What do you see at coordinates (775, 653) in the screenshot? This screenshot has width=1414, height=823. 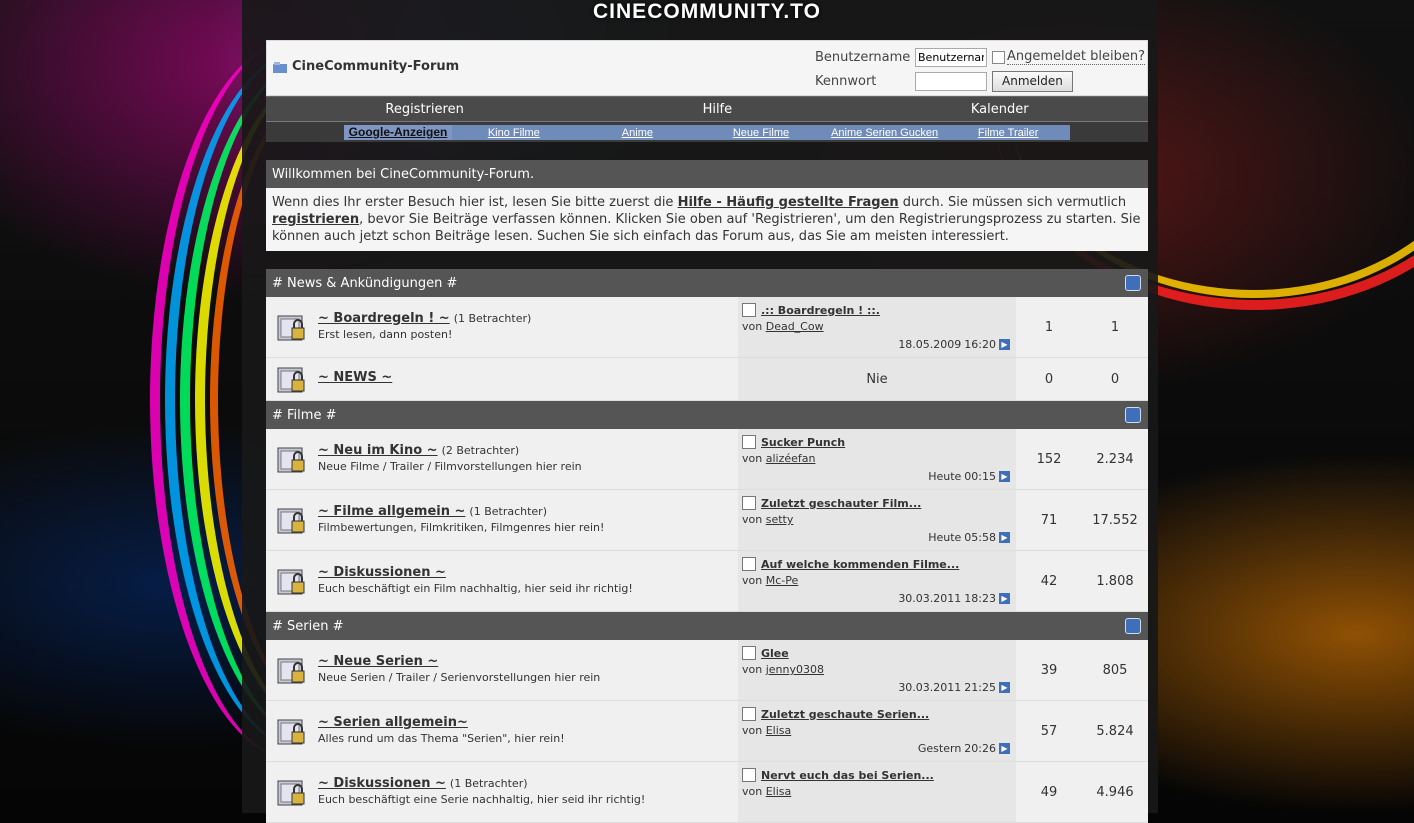 I see `last-post-title-link: Glee` at bounding box center [775, 653].